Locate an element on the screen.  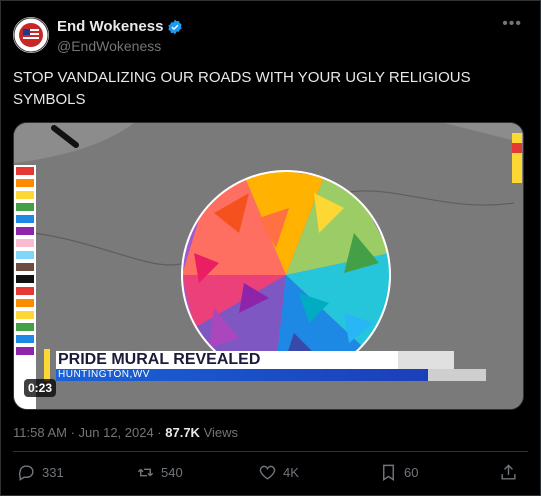
post-timestamp: 11:58 AM · Jun 12, 2024 · is located at coordinates (89, 432).